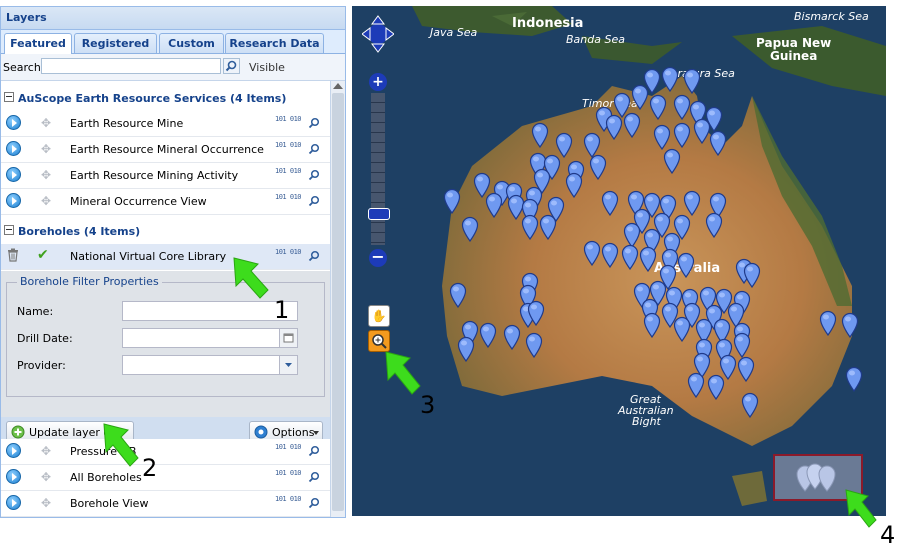  Describe the element at coordinates (166, 202) in the screenshot. I see `layer-row: ✥ Mineral Occurrence View 101 010` at that location.